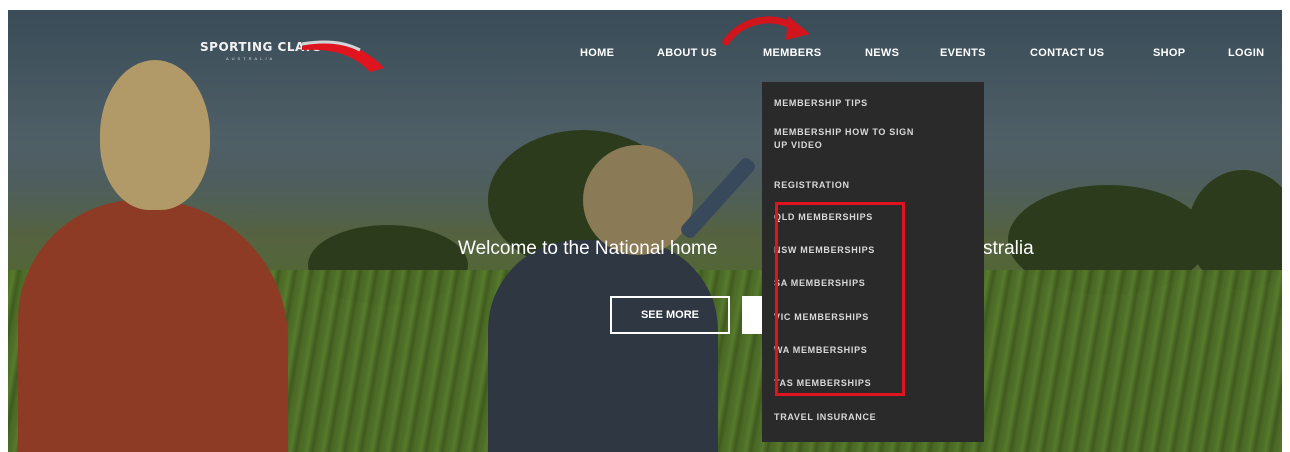 The width and height of the screenshot is (1290, 452). What do you see at coordinates (844, 132) in the screenshot?
I see `menu-item-membership-how-to: MEMBERSHIP HOW TO SIGN` at bounding box center [844, 132].